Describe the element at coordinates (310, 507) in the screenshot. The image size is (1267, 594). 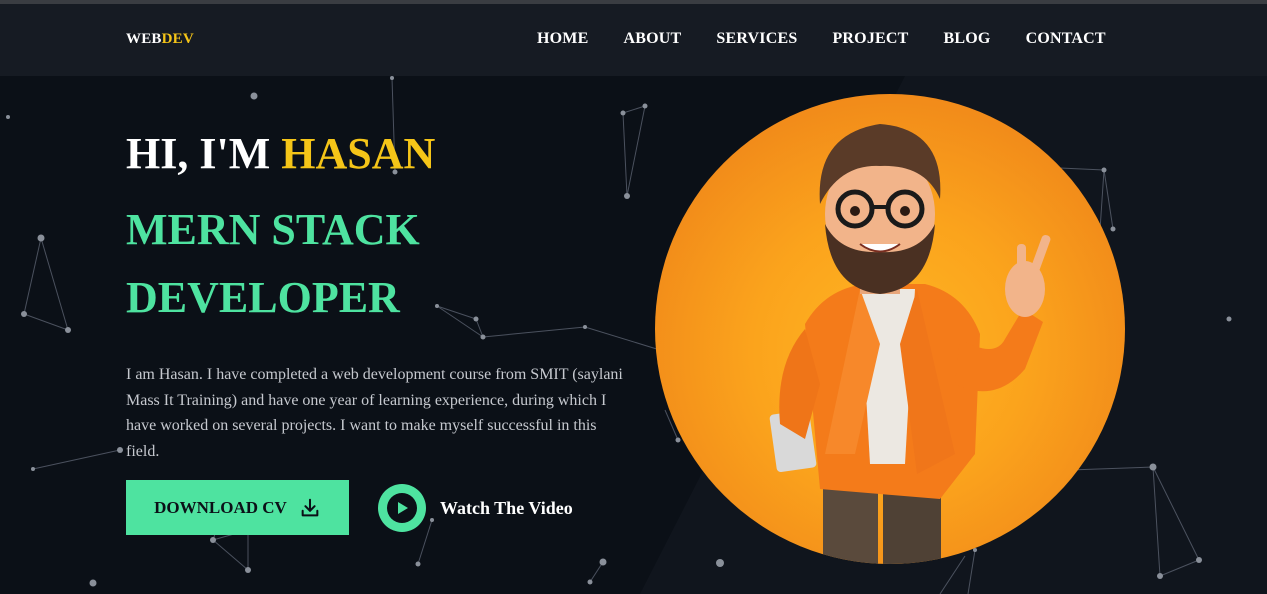
I see `download-icon` at that location.